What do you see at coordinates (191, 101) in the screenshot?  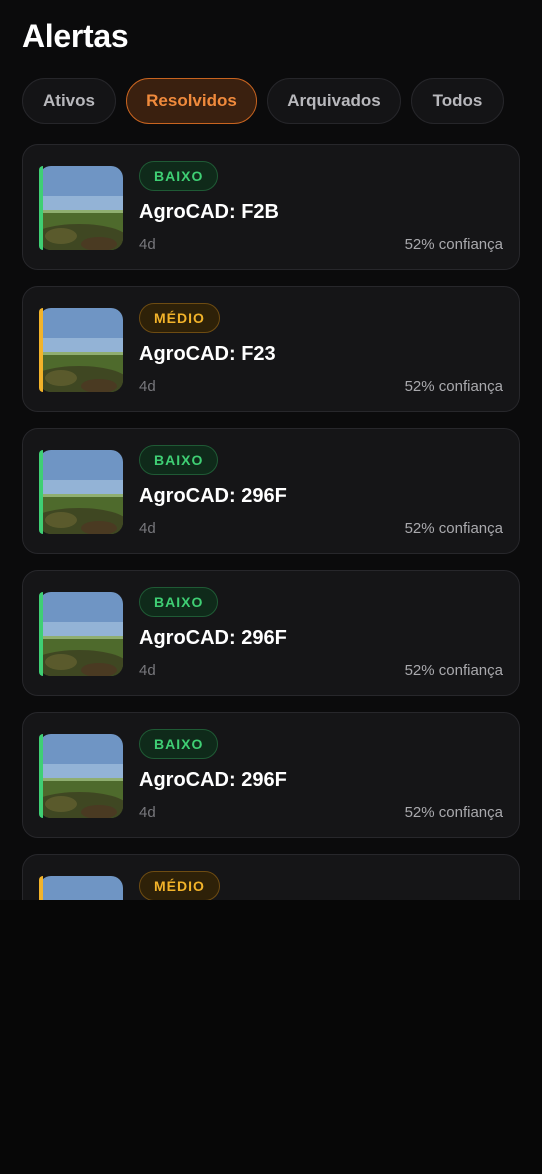 I see `tab-resolvidos: Resolvidos` at bounding box center [191, 101].